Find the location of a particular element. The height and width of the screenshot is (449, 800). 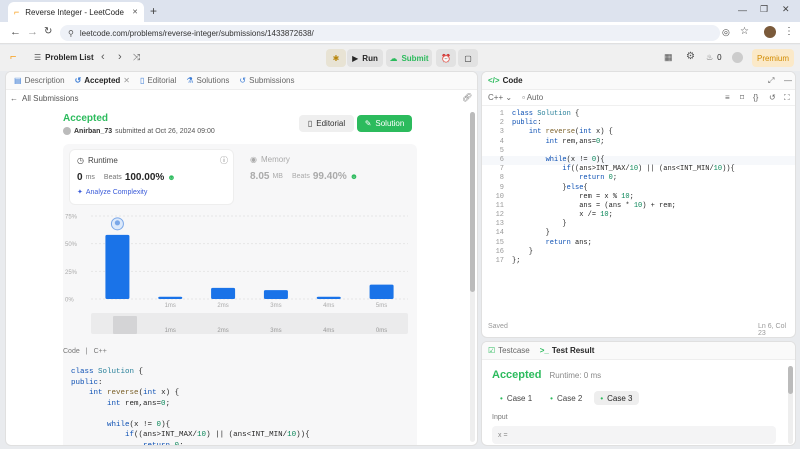

memory-card: ◉ Memory 8.05 MB Beats 99.40% ☻ is located at coordinates (328, 177).